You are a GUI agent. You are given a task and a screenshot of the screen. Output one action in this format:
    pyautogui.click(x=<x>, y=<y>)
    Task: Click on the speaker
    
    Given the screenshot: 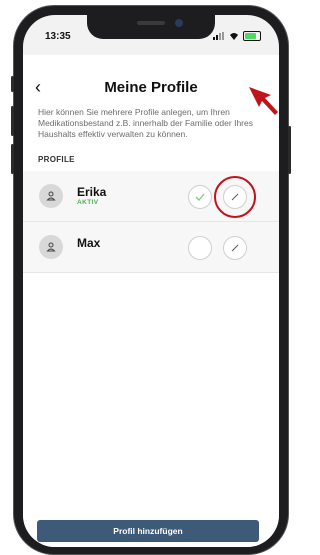 What is the action you would take?
    pyautogui.click(x=151, y=23)
    